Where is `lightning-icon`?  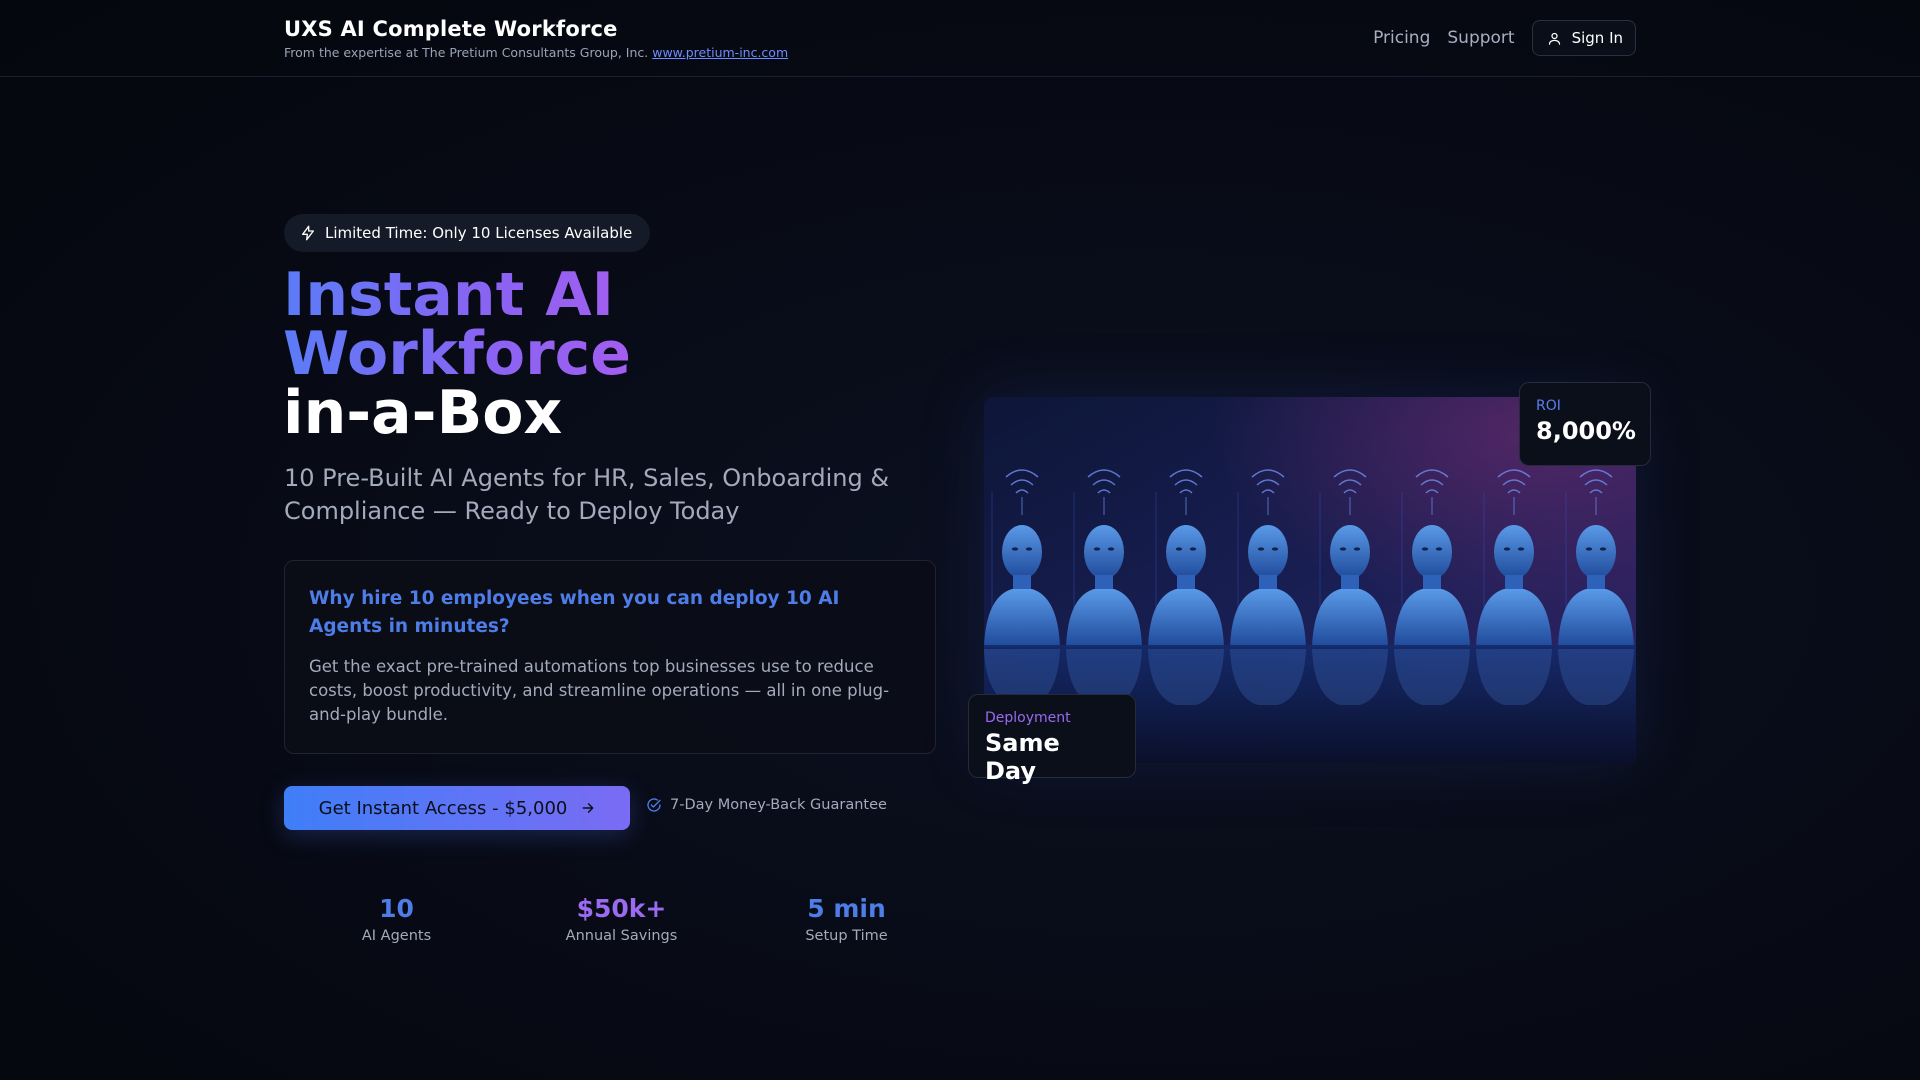 lightning-icon is located at coordinates (308, 233).